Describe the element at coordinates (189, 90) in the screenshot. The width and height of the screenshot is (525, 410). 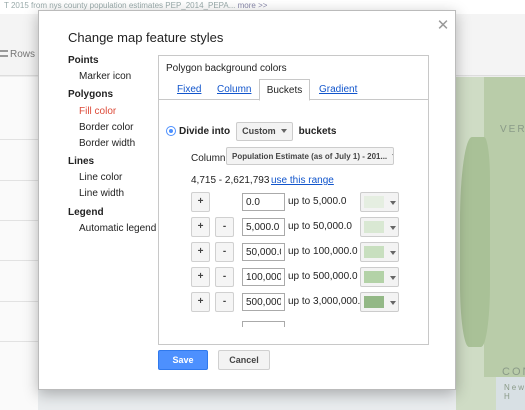
I see `tab-fixed: Fixed` at that location.